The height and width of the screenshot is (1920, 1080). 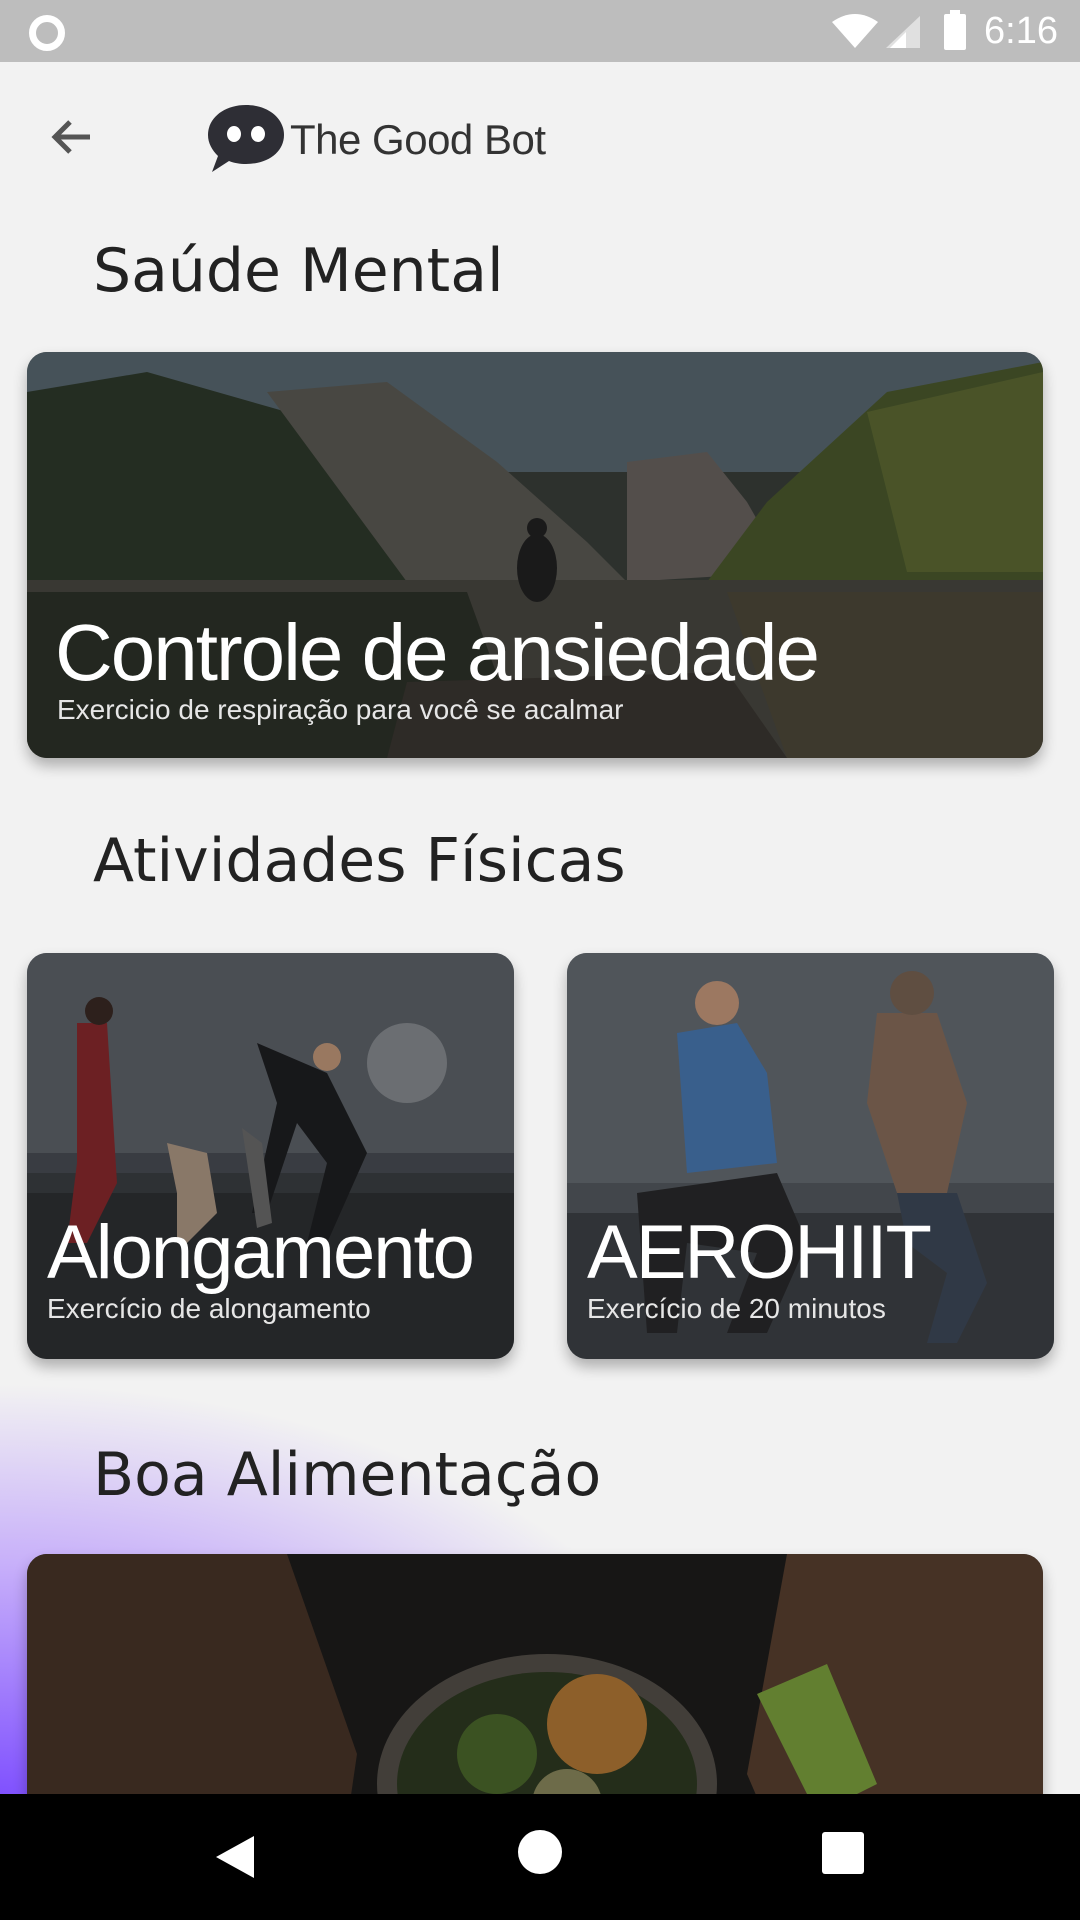 What do you see at coordinates (418, 139) in the screenshot?
I see `app-title: The Good Bot` at bounding box center [418, 139].